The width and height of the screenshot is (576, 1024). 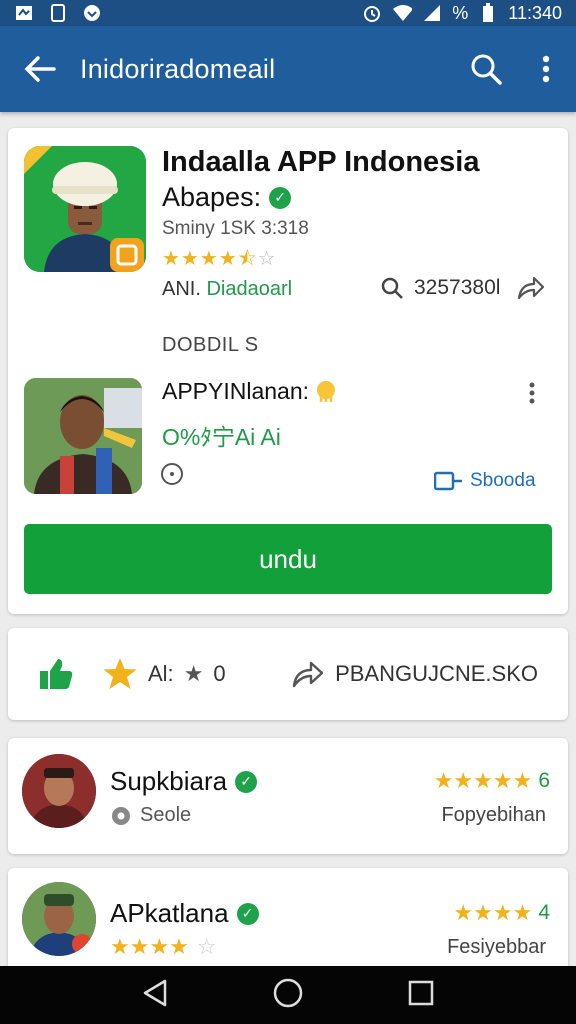 I want to click on star-small-icon: ★, so click(x=193, y=673).